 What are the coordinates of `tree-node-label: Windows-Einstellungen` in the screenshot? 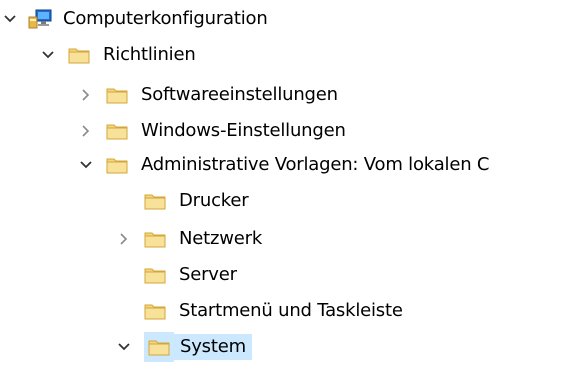 It's located at (243, 130).